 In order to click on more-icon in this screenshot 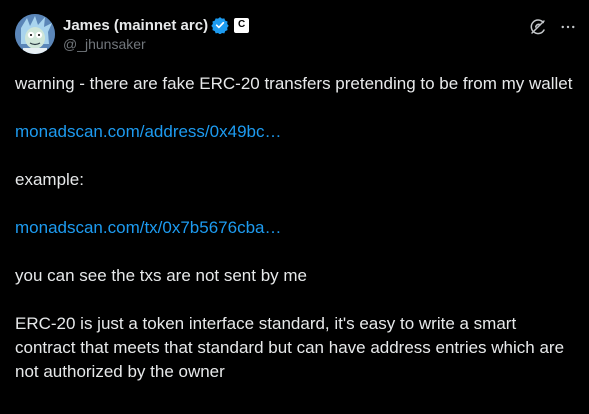, I will do `click(568, 27)`.